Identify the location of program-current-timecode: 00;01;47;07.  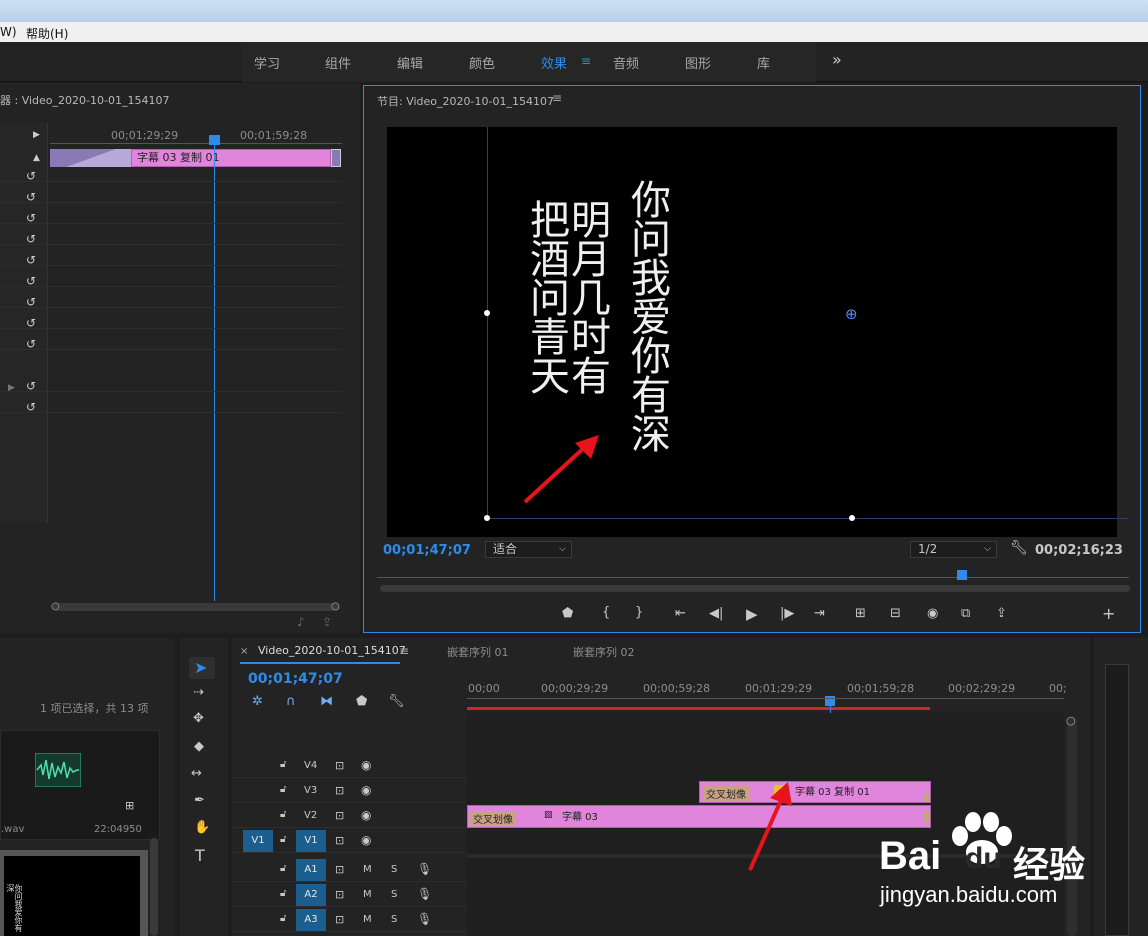
(427, 550).